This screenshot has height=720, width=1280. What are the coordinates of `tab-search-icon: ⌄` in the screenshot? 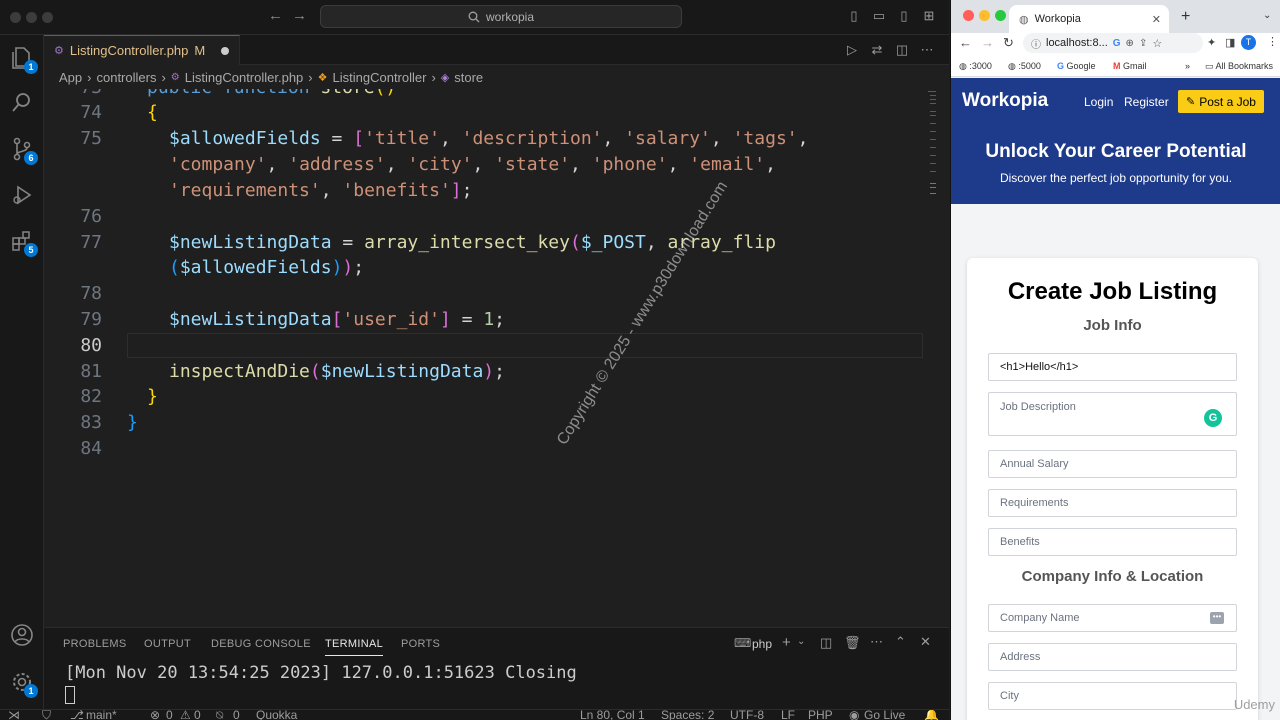 It's located at (1267, 15).